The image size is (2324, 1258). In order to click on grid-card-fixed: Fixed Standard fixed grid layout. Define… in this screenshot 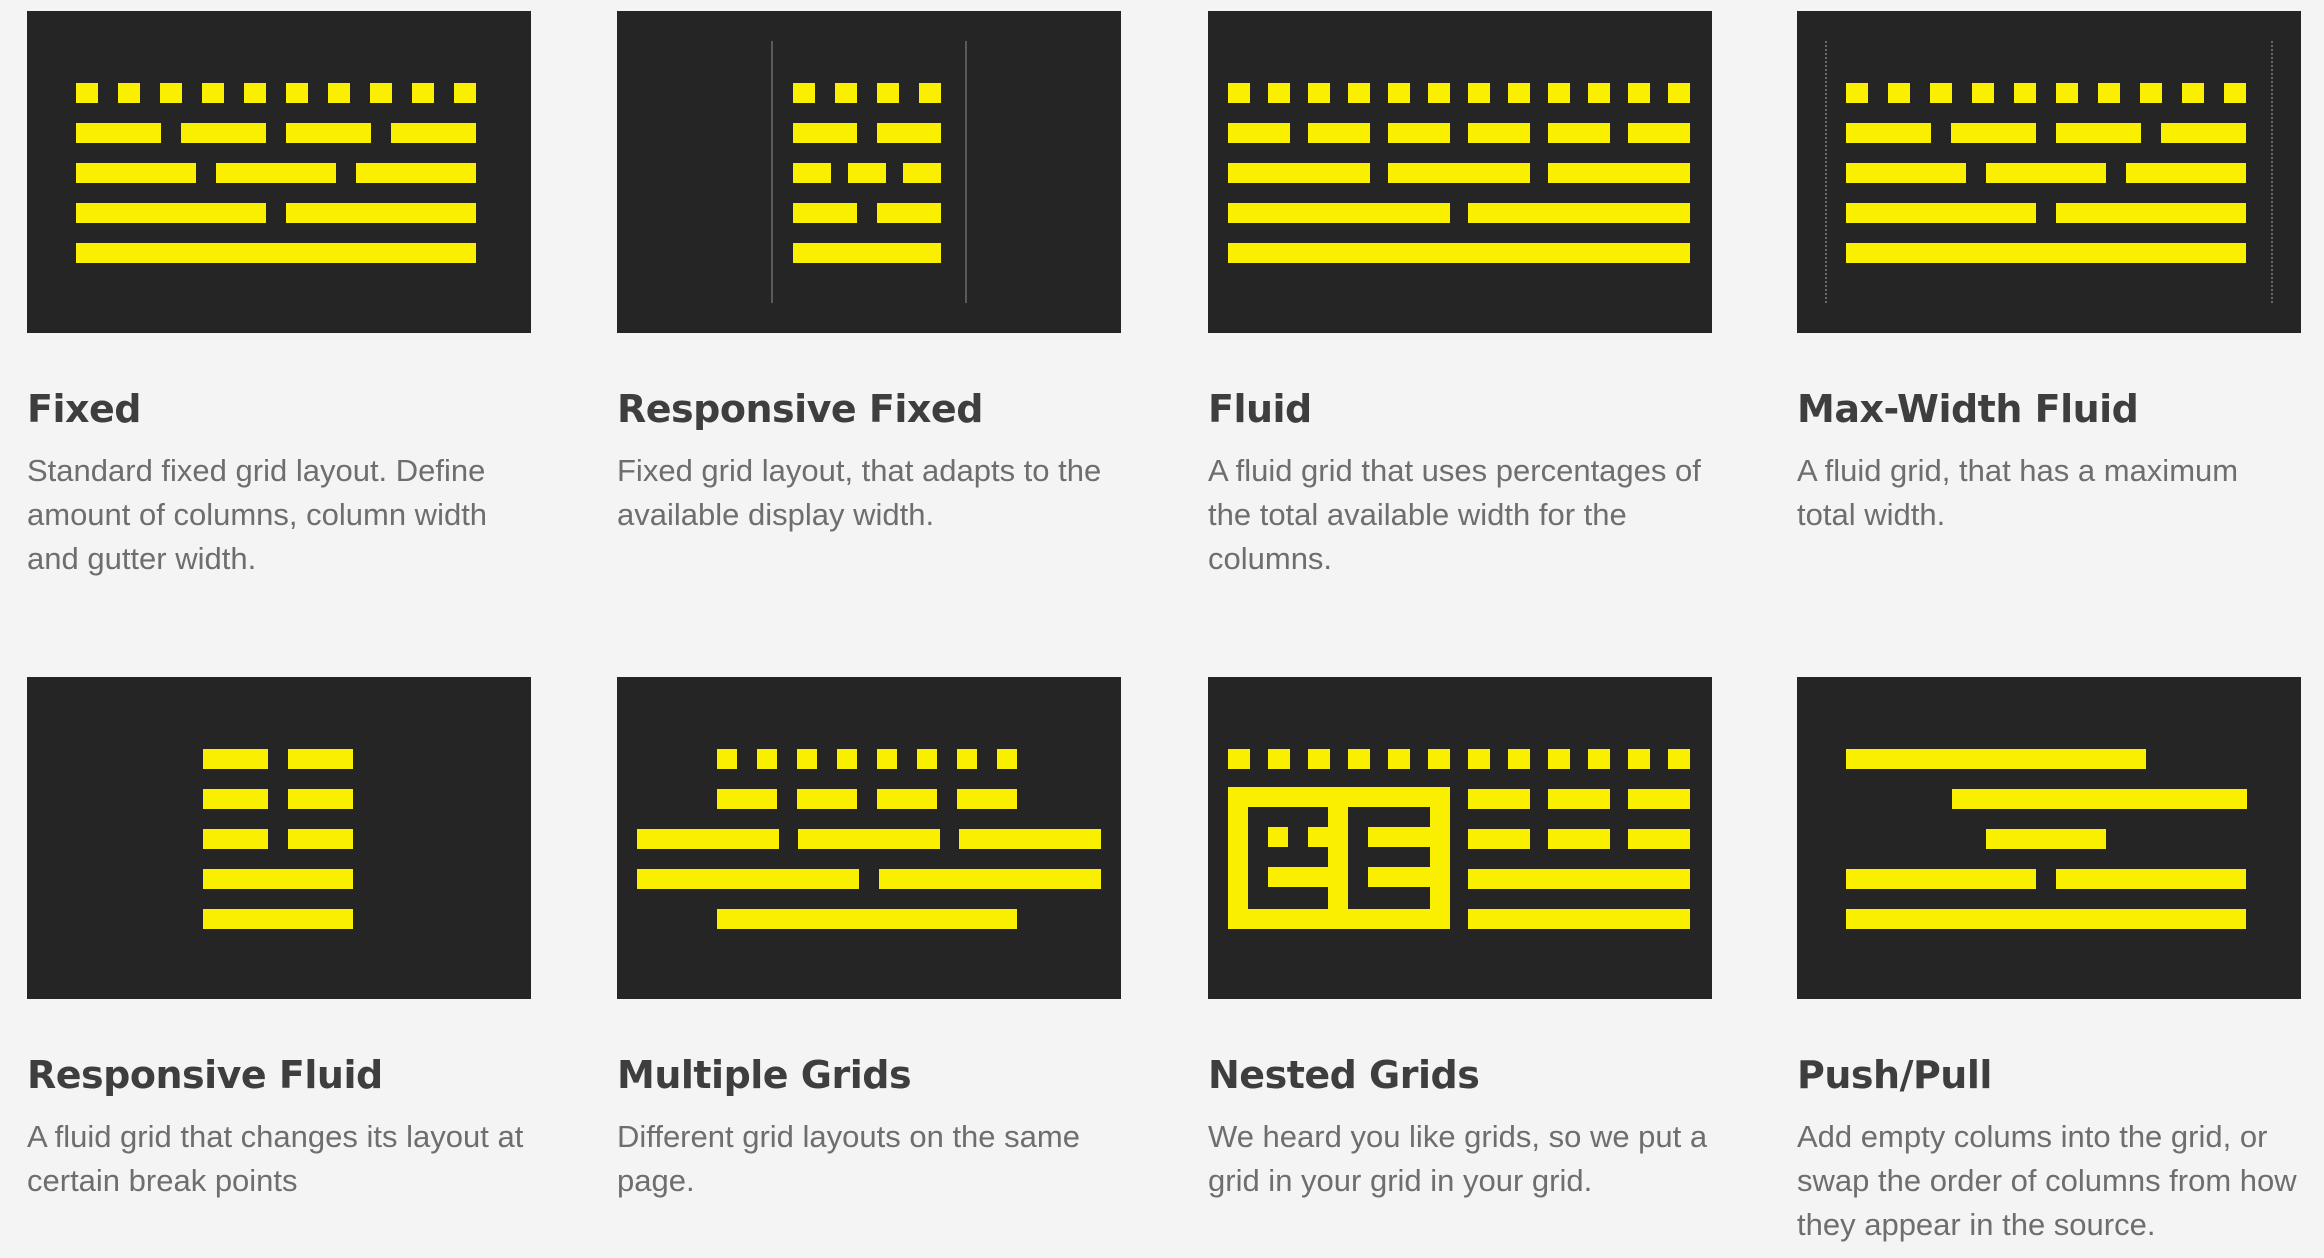, I will do `click(279, 296)`.